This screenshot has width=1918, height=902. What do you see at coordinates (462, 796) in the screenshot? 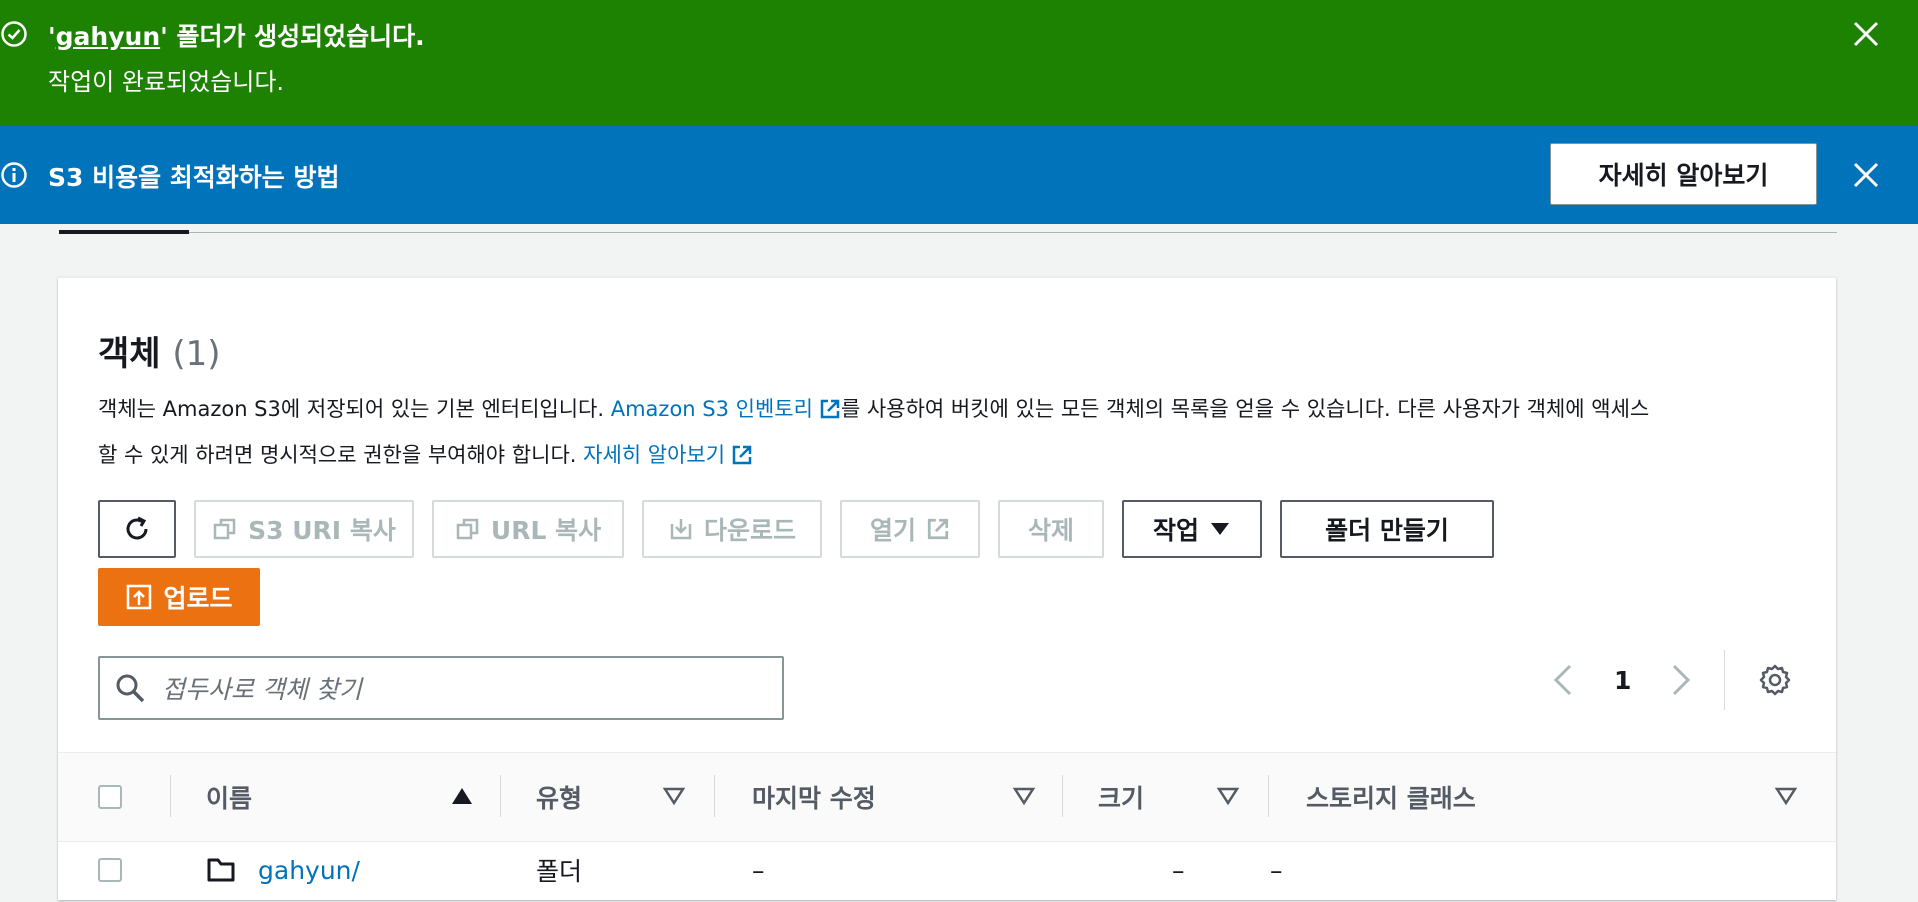
I see `sort-ascending-icon` at bounding box center [462, 796].